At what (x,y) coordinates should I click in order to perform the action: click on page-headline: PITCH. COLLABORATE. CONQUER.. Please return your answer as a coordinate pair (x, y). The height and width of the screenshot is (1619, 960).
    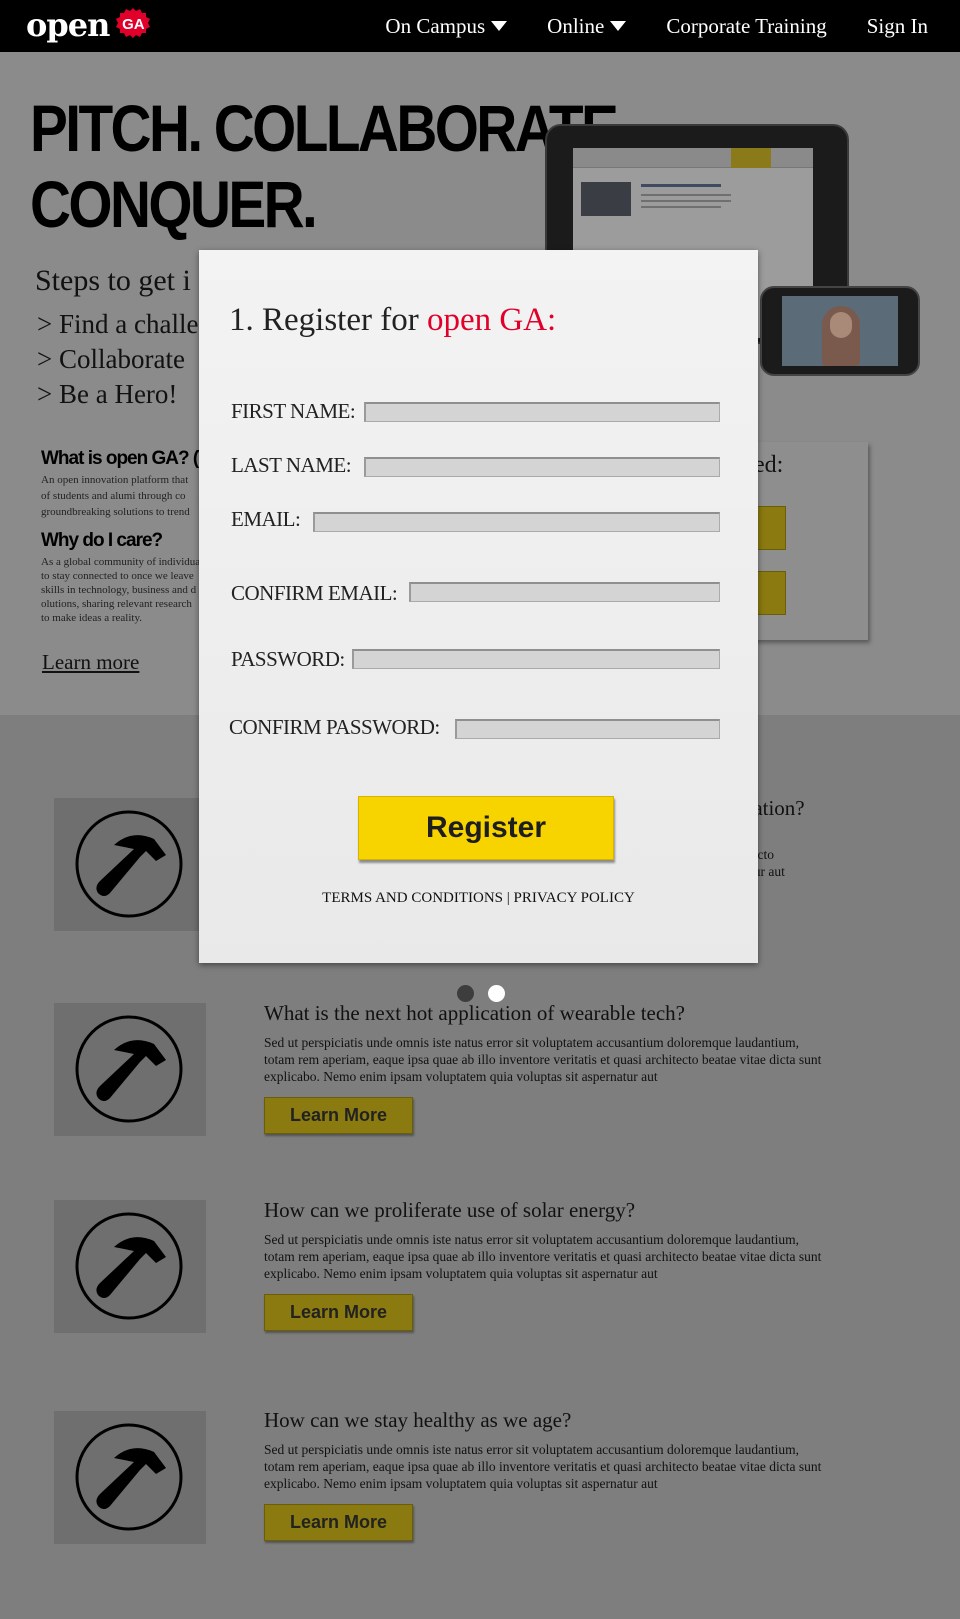
    Looking at the image, I should click on (331, 166).